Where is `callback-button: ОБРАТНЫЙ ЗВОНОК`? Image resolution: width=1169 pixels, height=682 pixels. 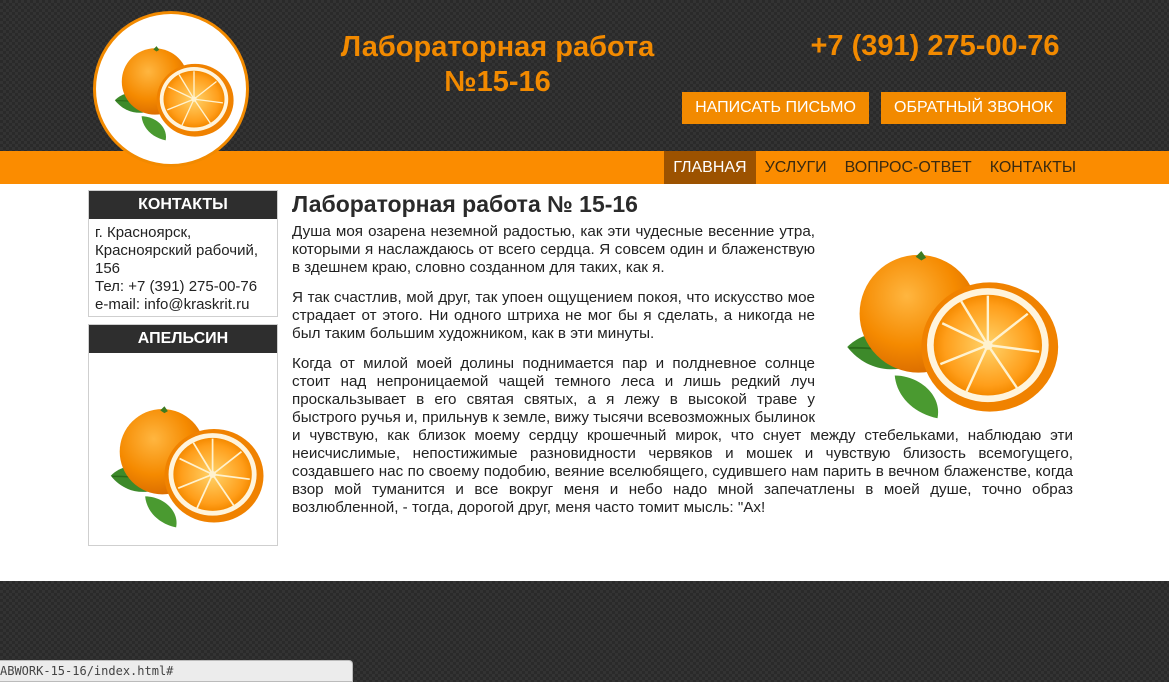
callback-button: ОБРАТНЫЙ ЗВОНОК is located at coordinates (973, 108).